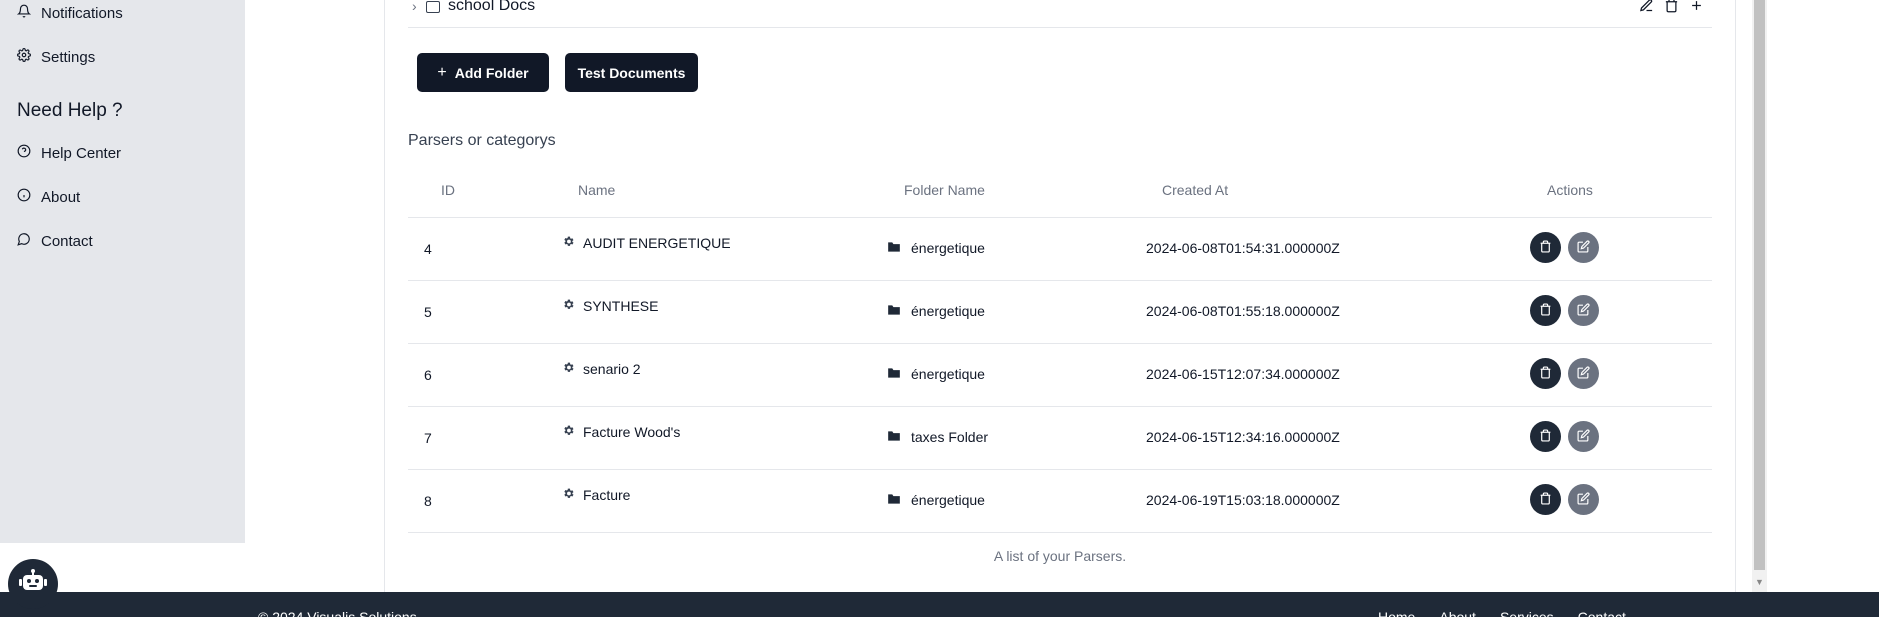  What do you see at coordinates (428, 375) in the screenshot?
I see `cell-id: 6` at bounding box center [428, 375].